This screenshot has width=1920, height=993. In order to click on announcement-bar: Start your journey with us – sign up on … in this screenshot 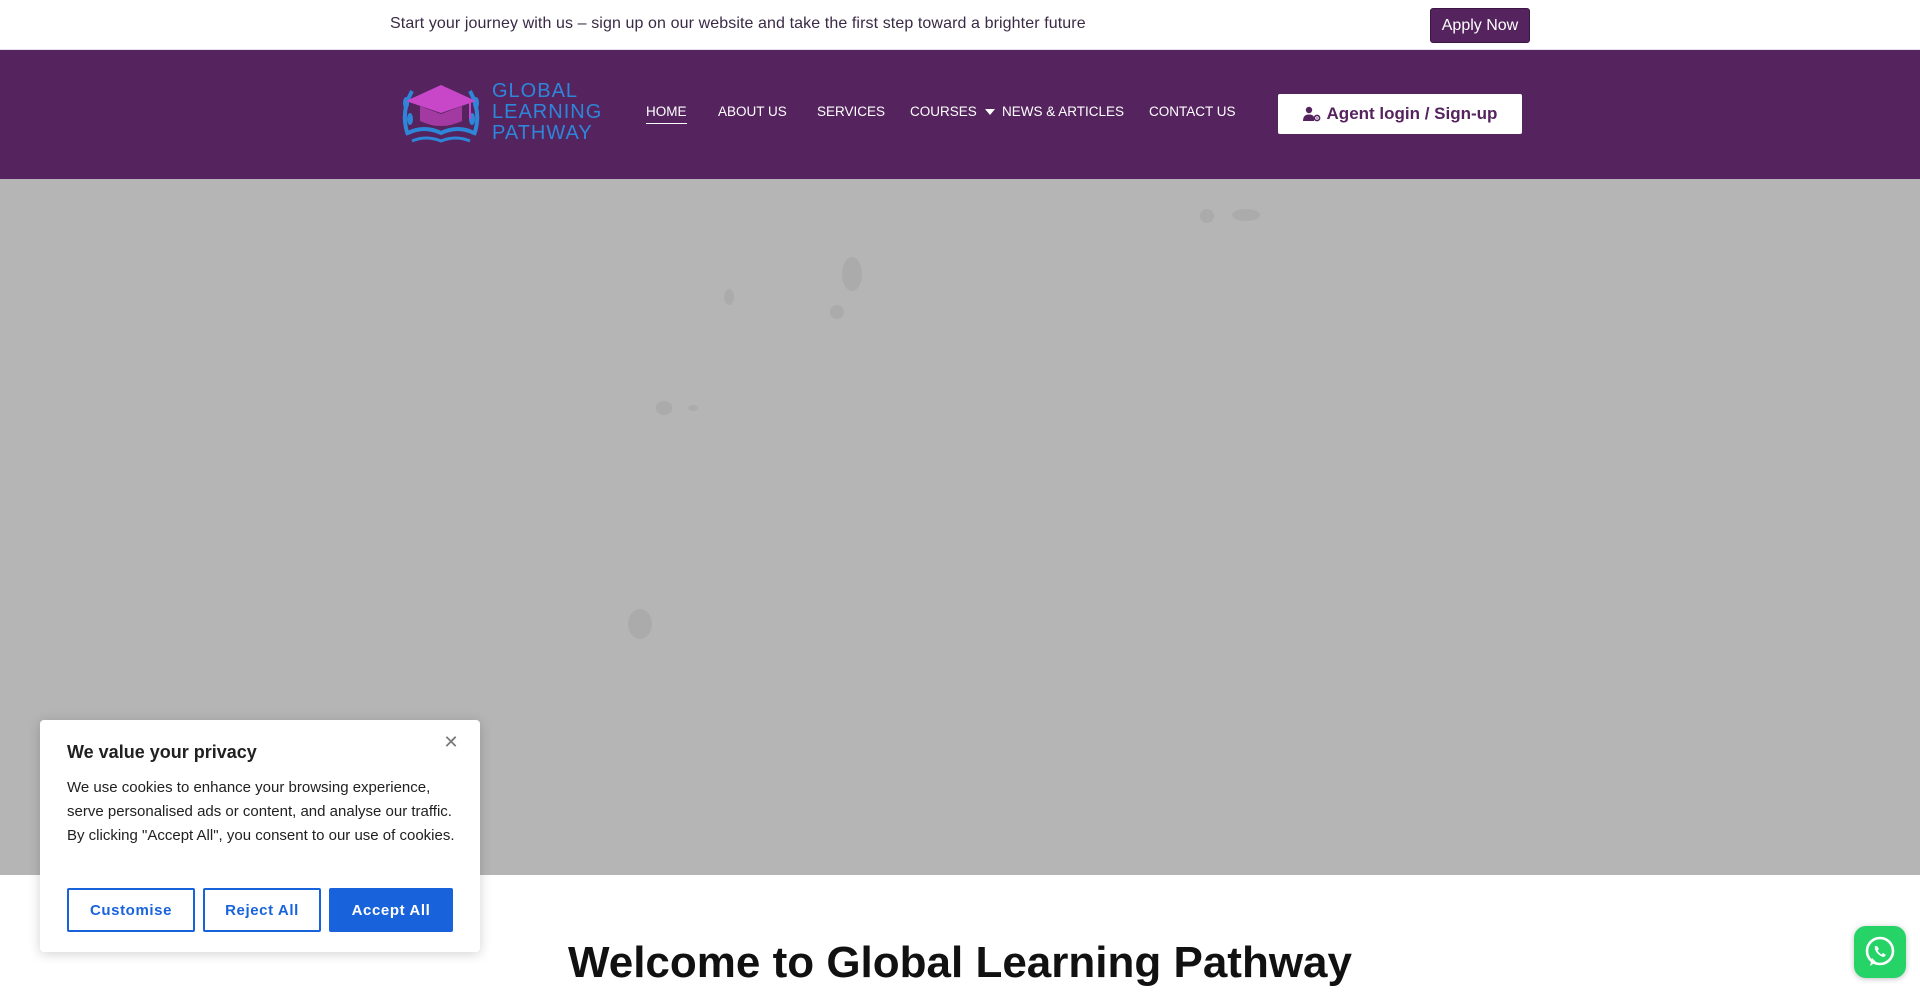, I will do `click(960, 25)`.